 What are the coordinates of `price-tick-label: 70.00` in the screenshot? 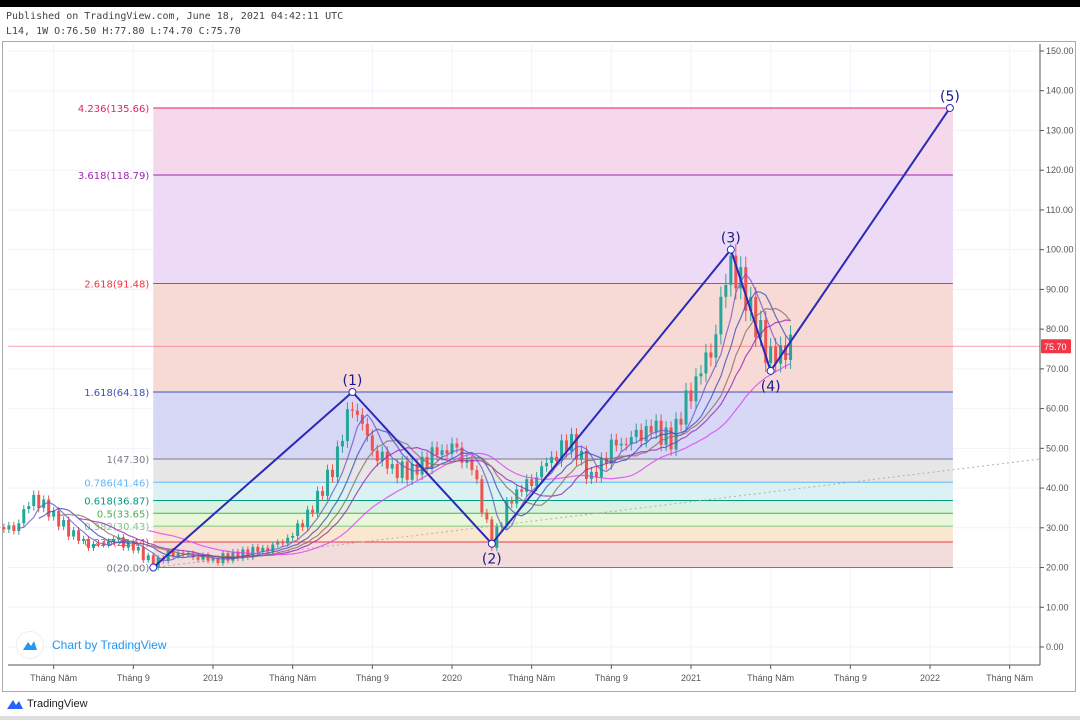 It's located at (1057, 369).